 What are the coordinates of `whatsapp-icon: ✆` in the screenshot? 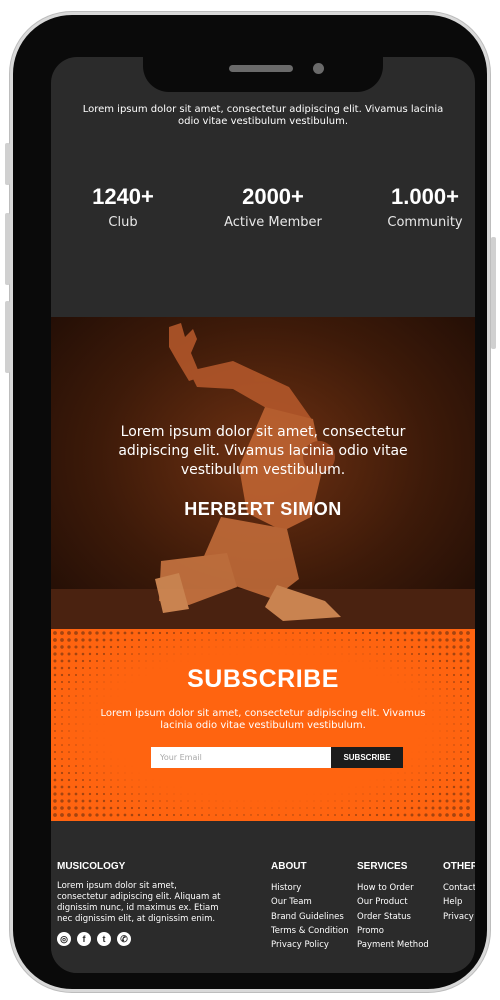 It's located at (124, 939).